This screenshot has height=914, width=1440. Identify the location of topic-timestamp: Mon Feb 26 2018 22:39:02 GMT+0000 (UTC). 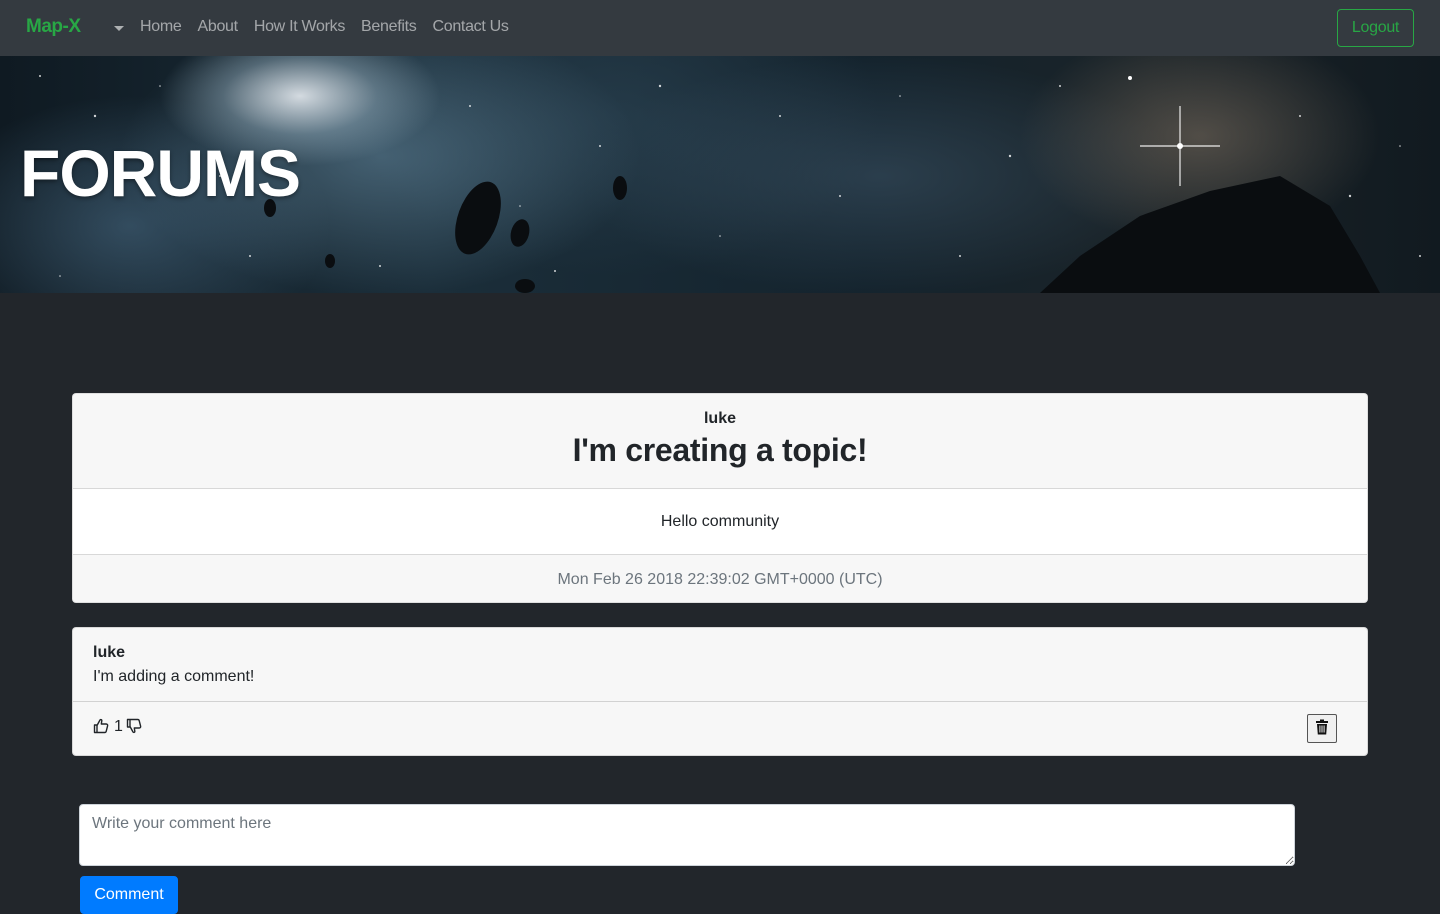
(720, 578).